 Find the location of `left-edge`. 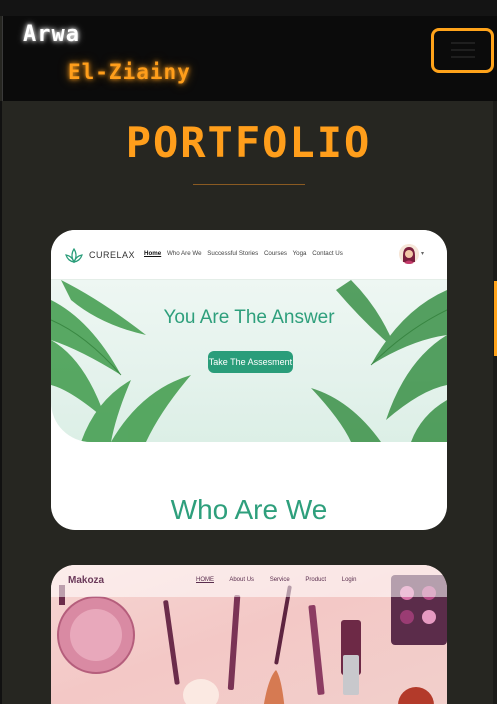

left-edge is located at coordinates (1, 402).